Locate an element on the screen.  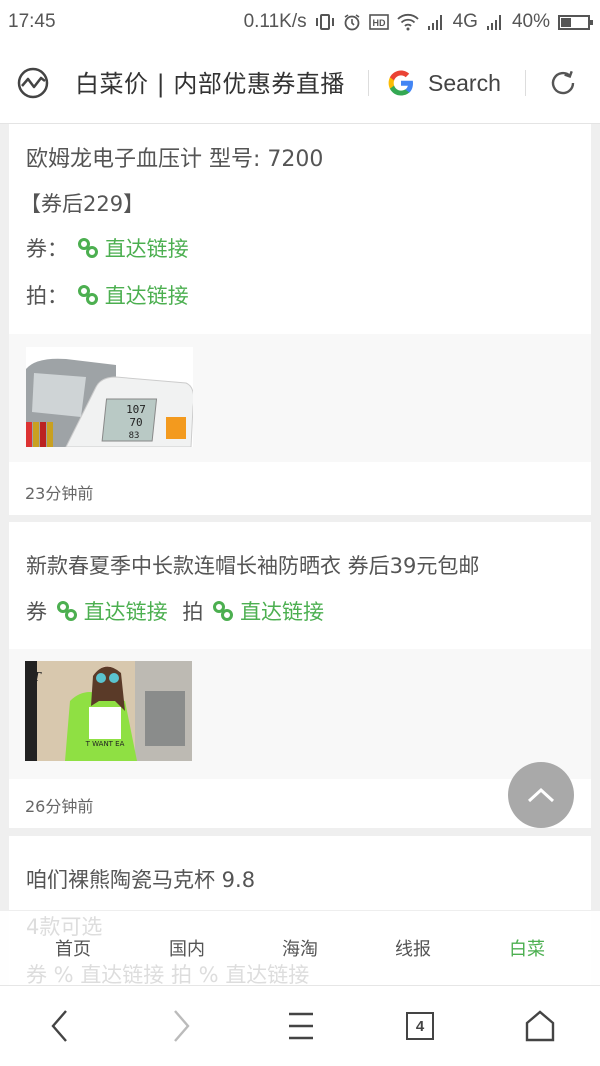
tabs-button: 4 is located at coordinates (420, 1026).